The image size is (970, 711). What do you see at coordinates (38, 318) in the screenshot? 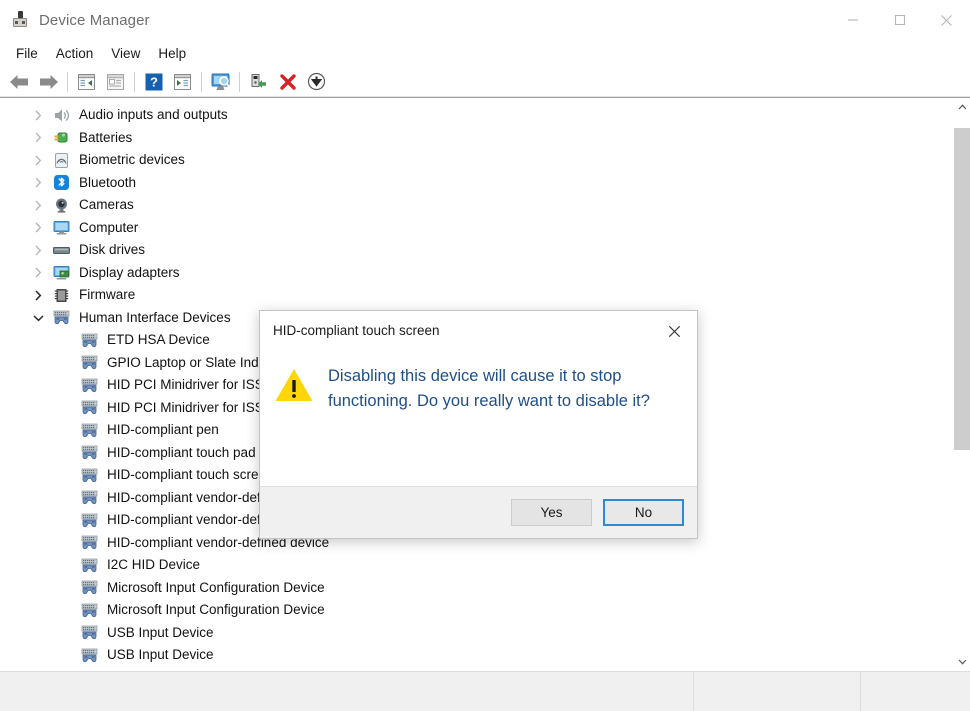
I see `chevron-down-icon` at bounding box center [38, 318].